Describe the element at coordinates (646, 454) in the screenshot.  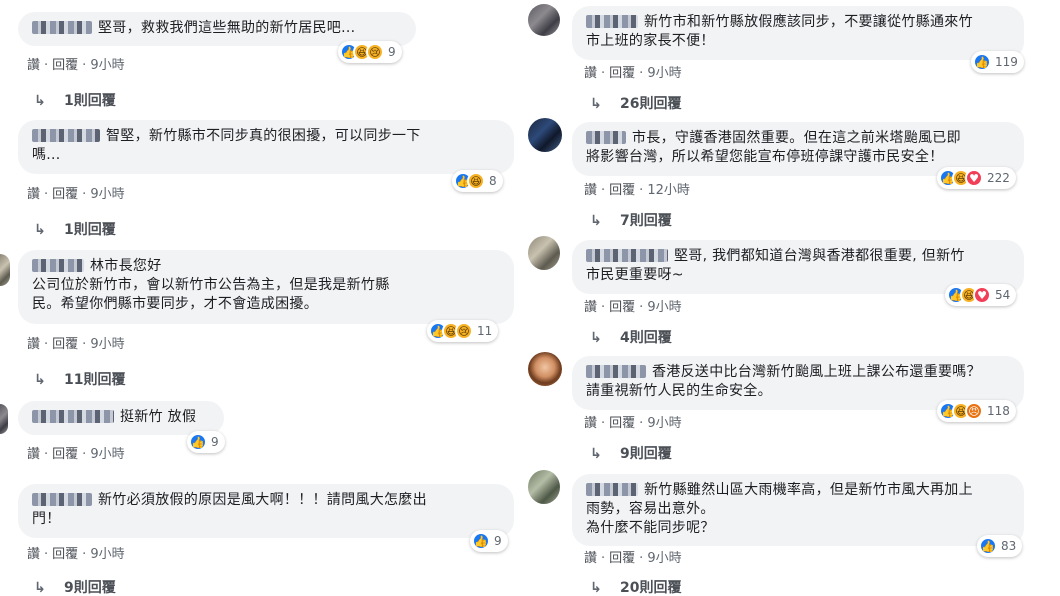
I see `replies-count: 9則回覆` at that location.